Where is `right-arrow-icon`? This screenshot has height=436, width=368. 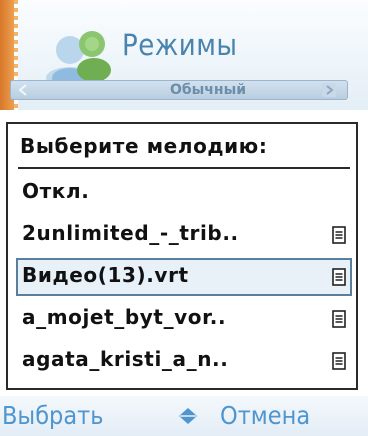 right-arrow-icon is located at coordinates (329, 90).